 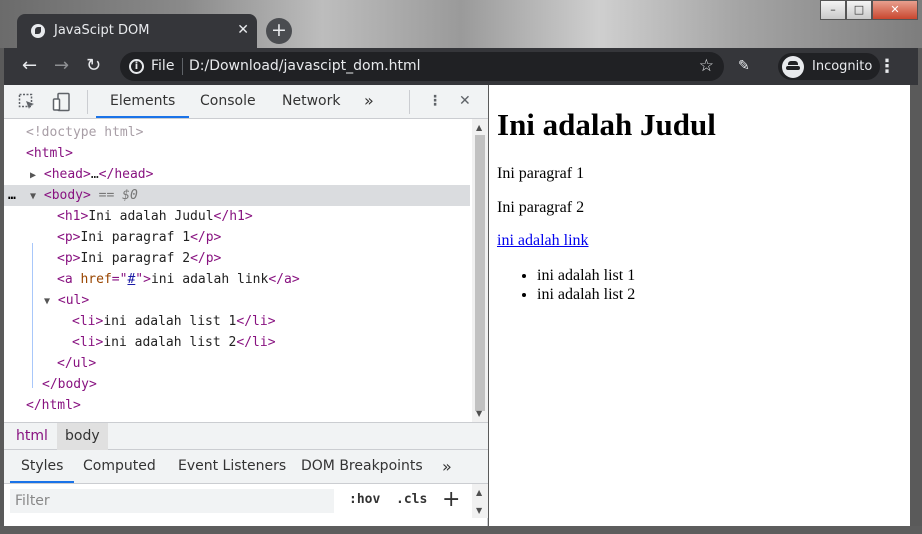 What do you see at coordinates (586, 275) in the screenshot?
I see `list-item: ini adalah list 1` at bounding box center [586, 275].